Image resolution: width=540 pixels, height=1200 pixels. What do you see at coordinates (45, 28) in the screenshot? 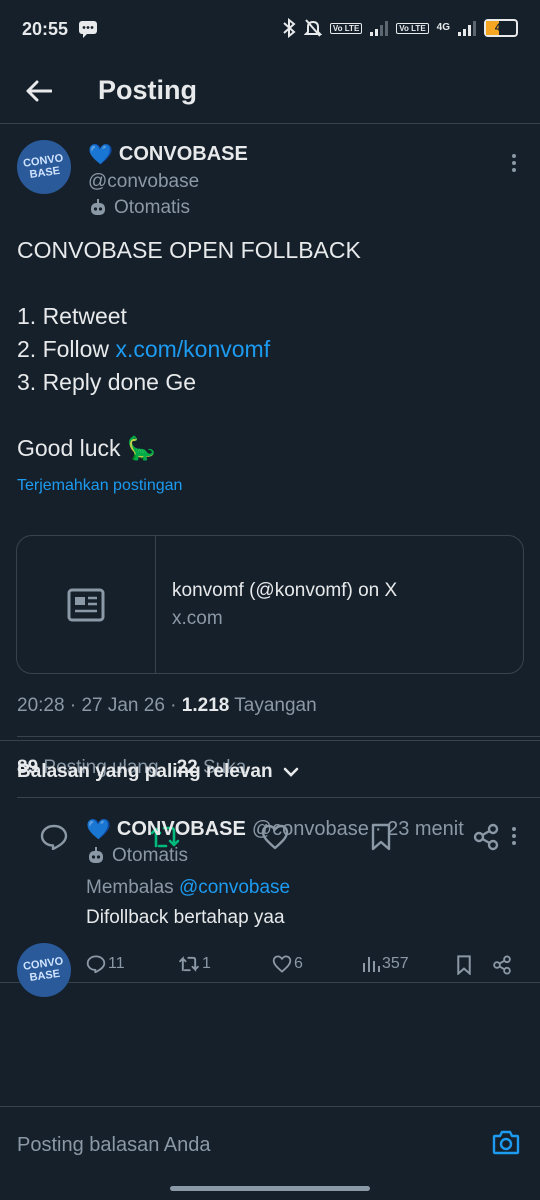
I see `status-time: 20:55` at bounding box center [45, 28].